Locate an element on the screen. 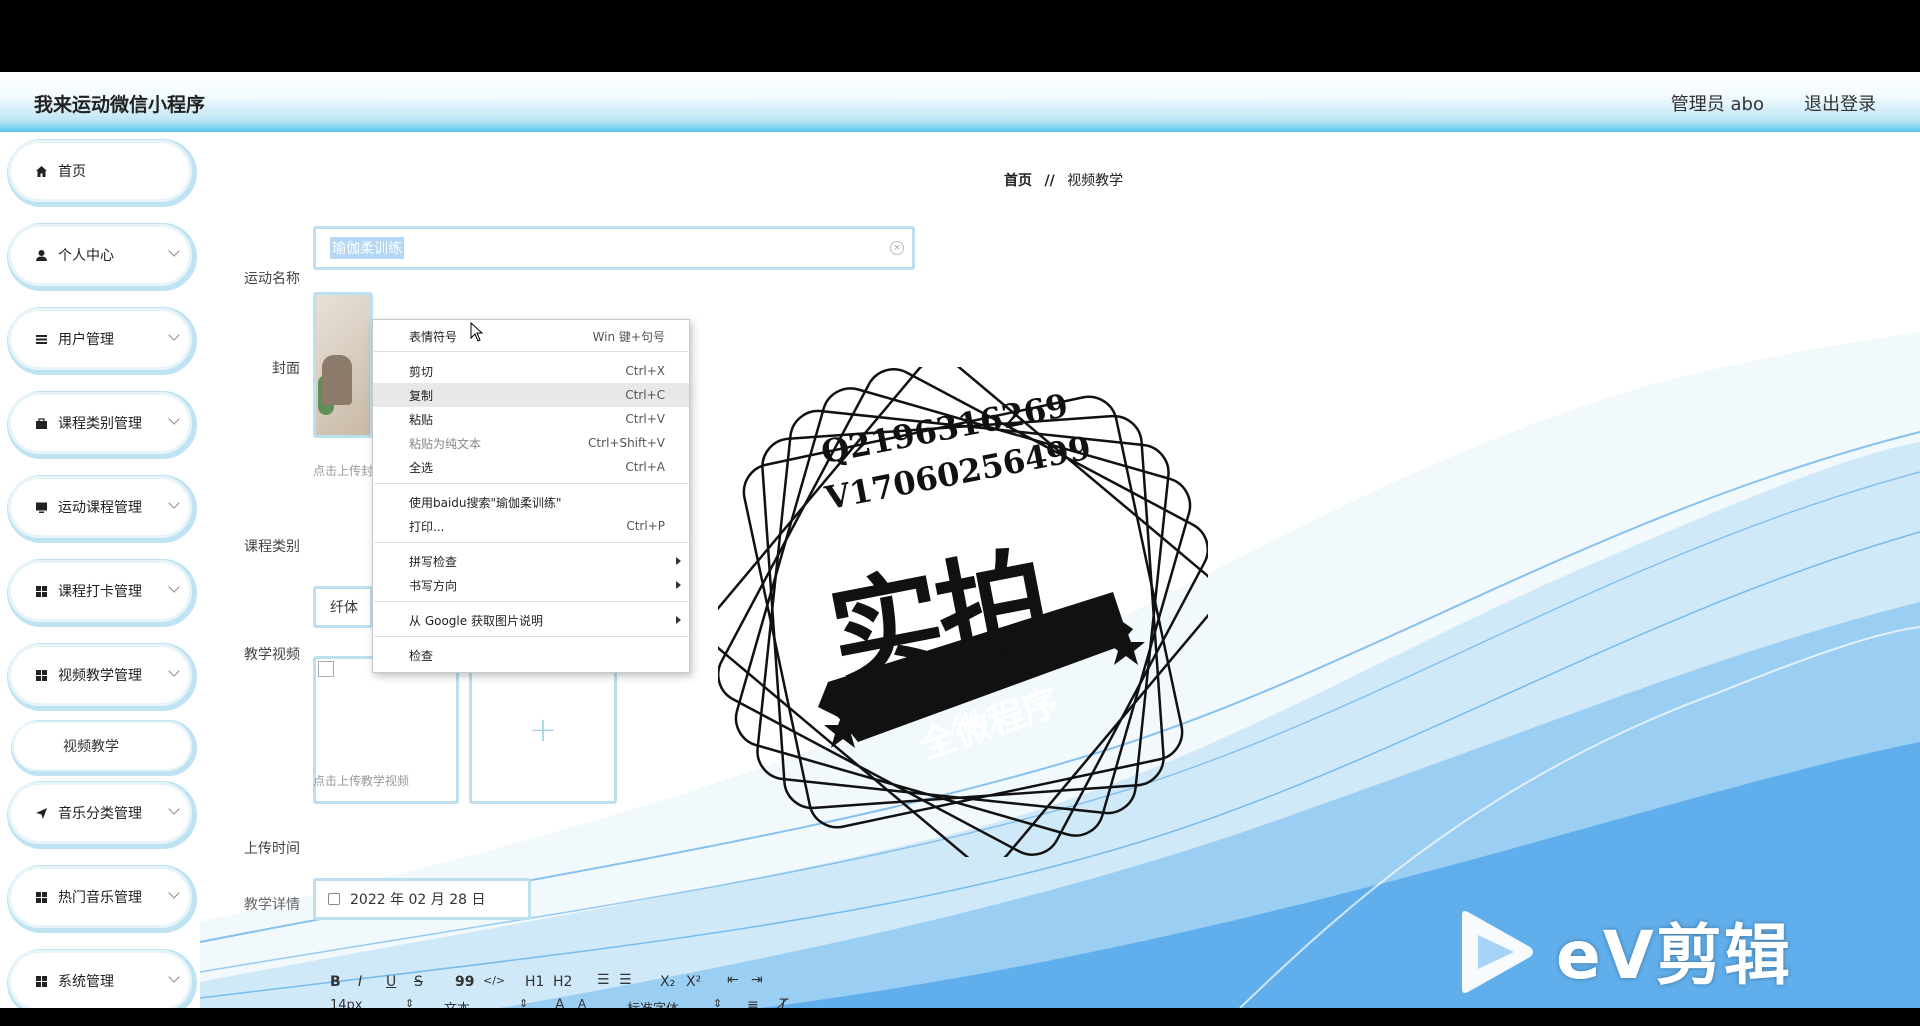  menu-item-writing-direction: 书写方向 is located at coordinates (531, 585).